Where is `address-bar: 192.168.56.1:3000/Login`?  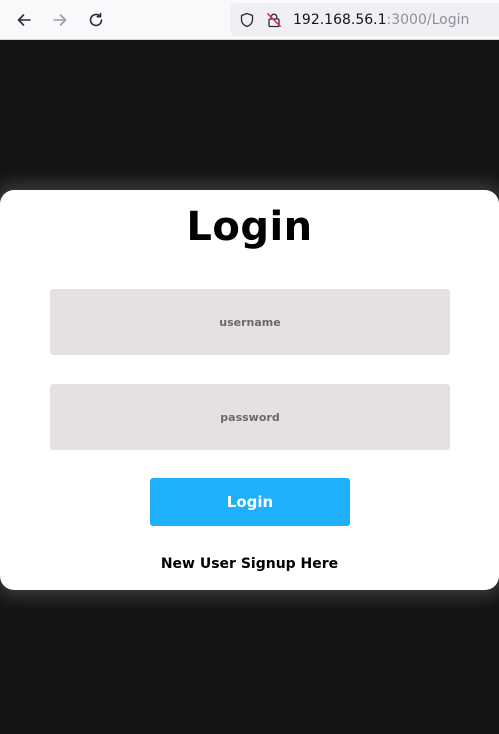
address-bar: 192.168.56.1:3000/Login is located at coordinates (364, 19).